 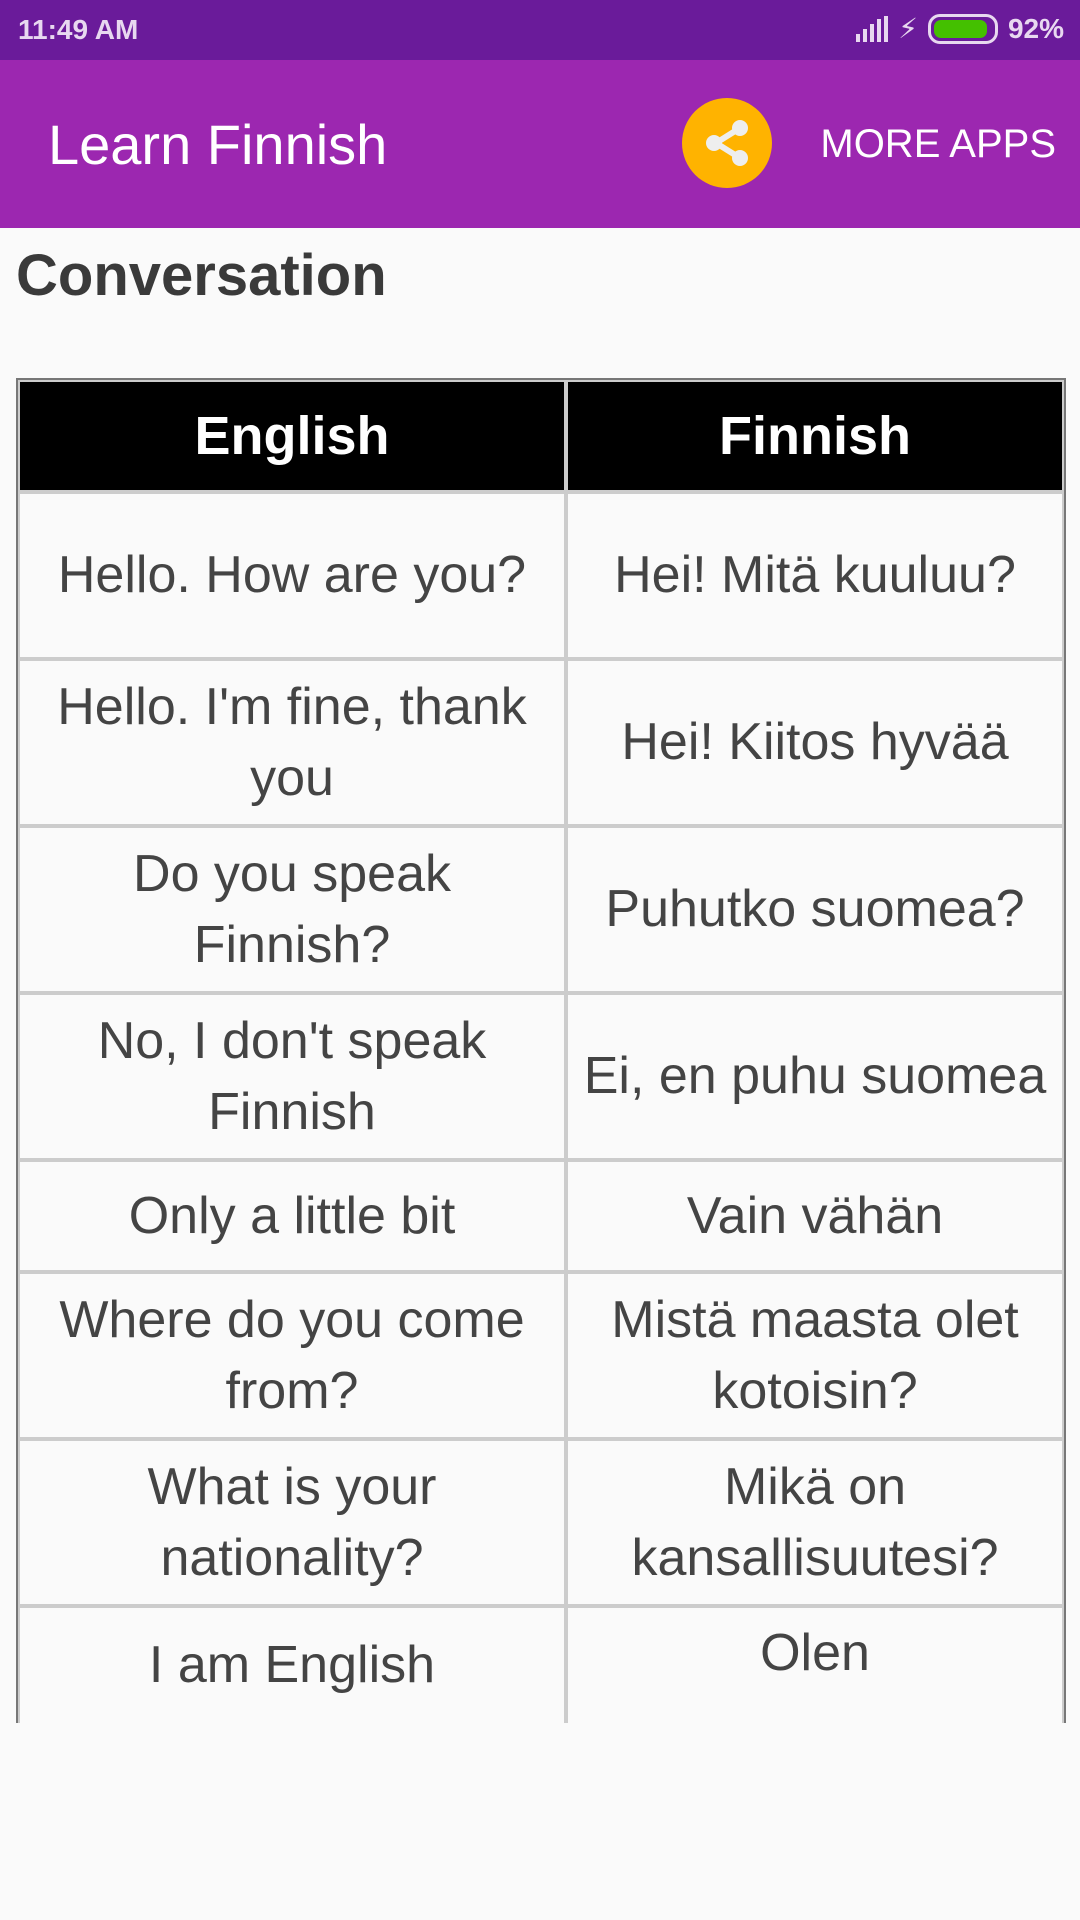 I want to click on table-row: Hello. How are you? Hei! Mitä kuuluu?, so click(x=541, y=575).